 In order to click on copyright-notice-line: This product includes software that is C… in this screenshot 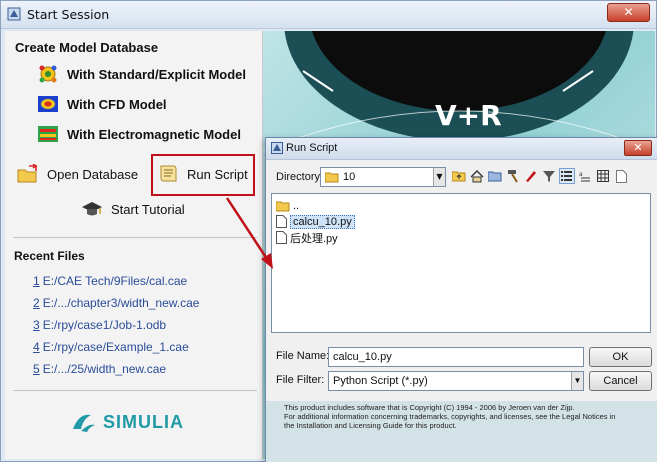, I will do `click(429, 407)`.